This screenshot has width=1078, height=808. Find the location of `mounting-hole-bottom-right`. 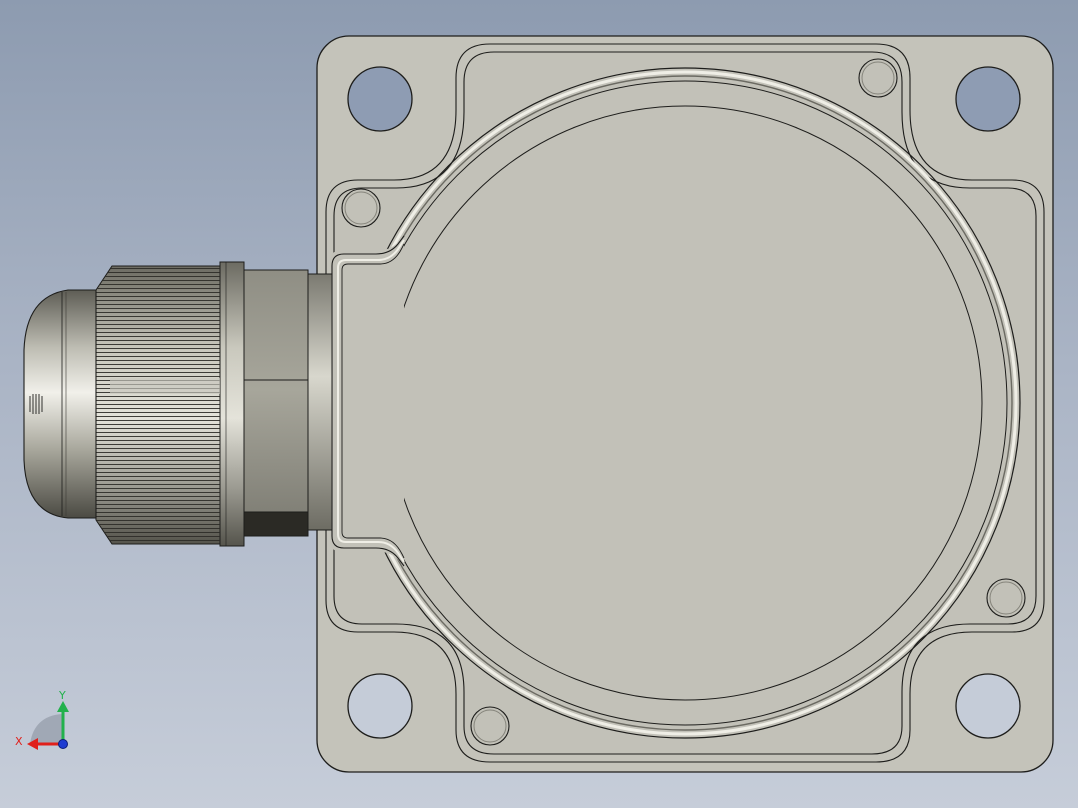

mounting-hole-bottom-right is located at coordinates (988, 706).